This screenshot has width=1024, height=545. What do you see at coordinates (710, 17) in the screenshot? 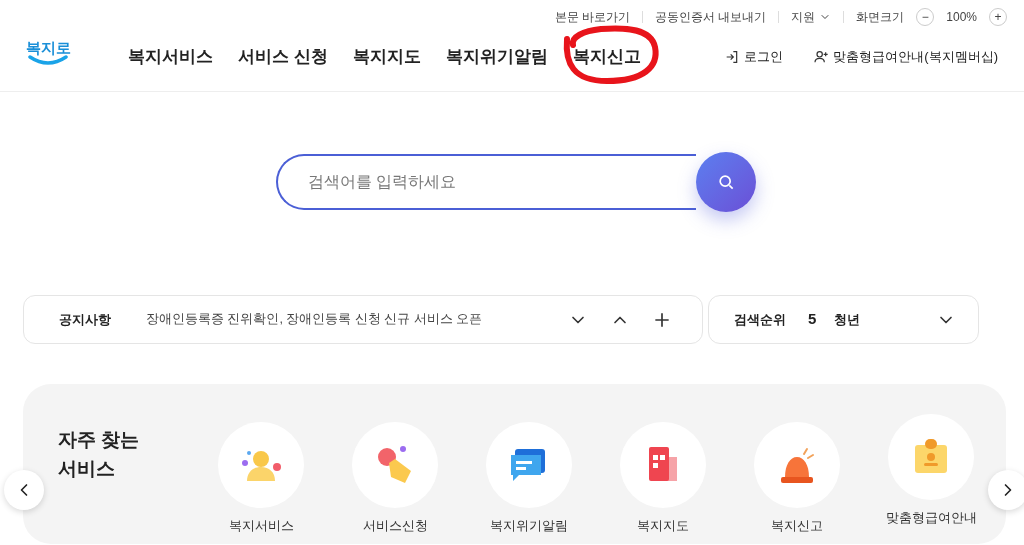
I see `utility-link: 공동인증서 내보내기` at bounding box center [710, 17].